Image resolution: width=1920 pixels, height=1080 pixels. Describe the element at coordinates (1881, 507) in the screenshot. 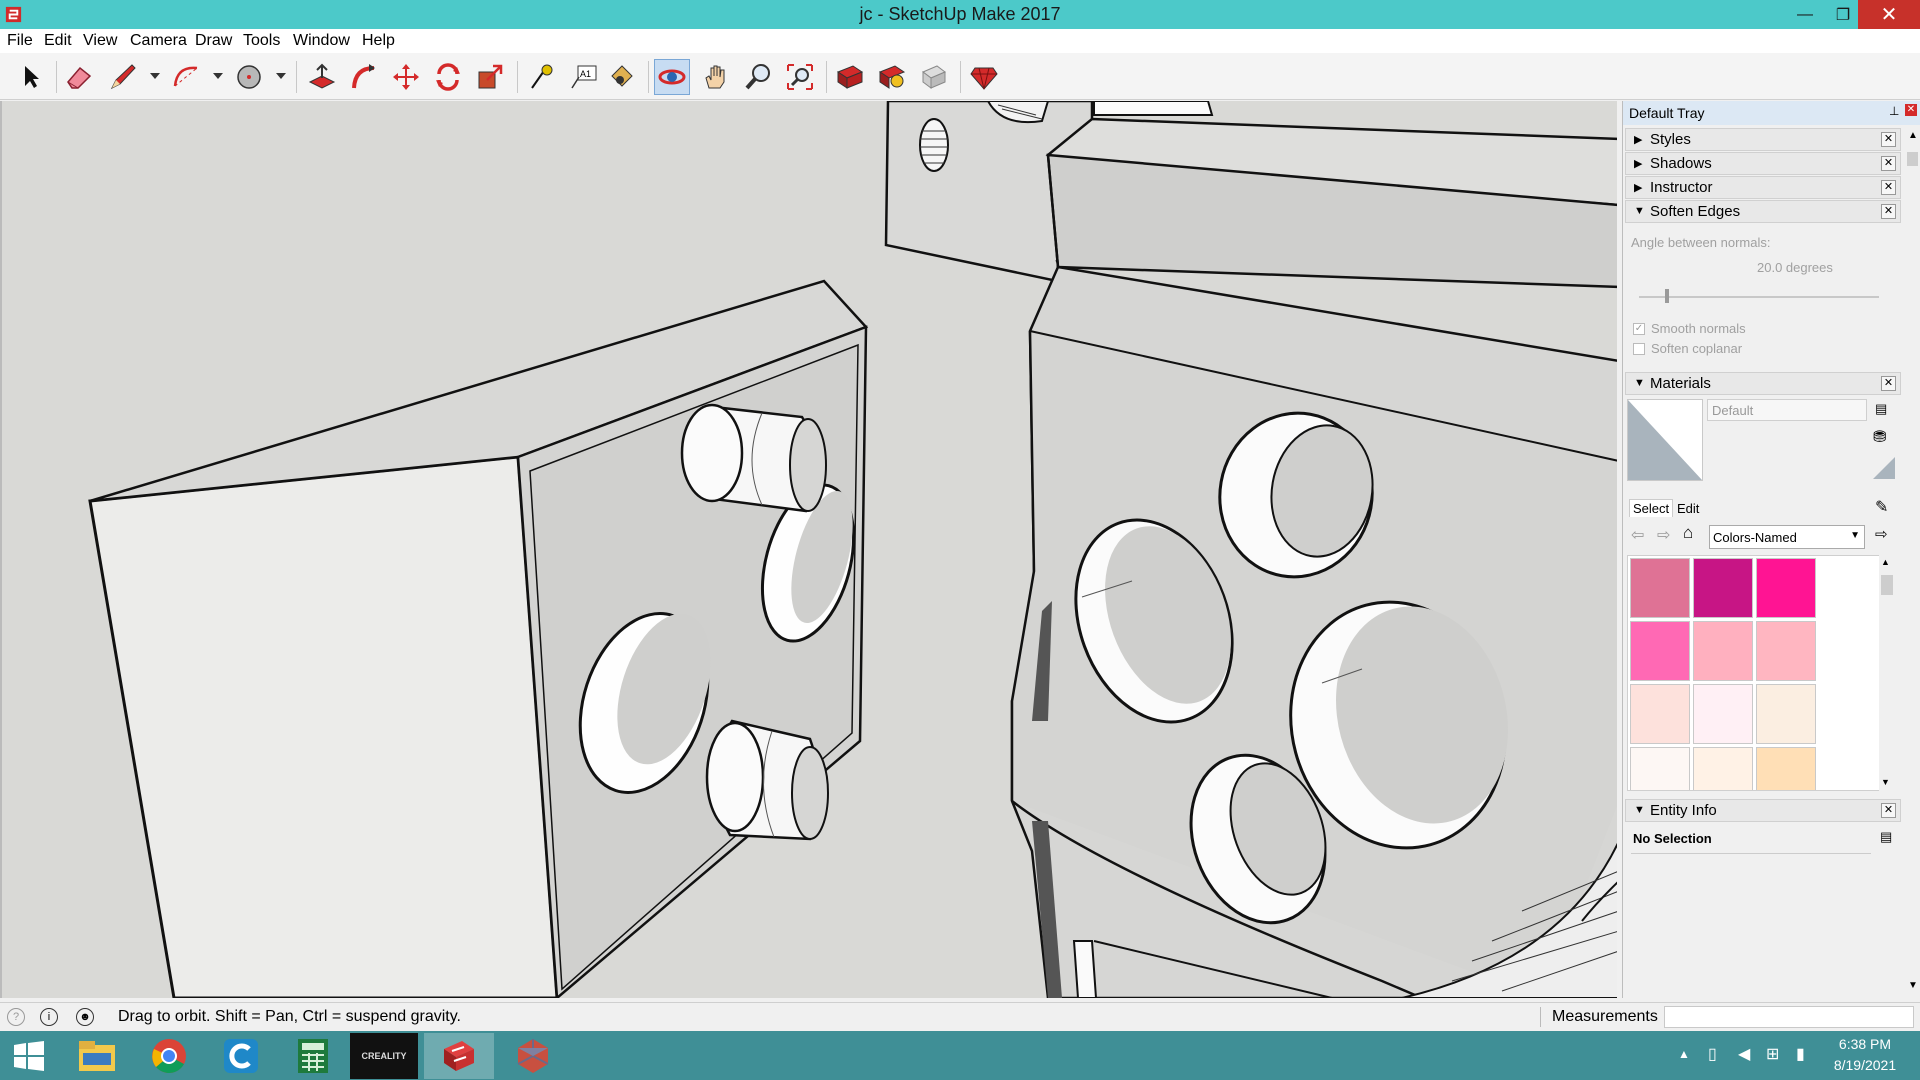

I see `eyedropper-icon: ✎` at that location.